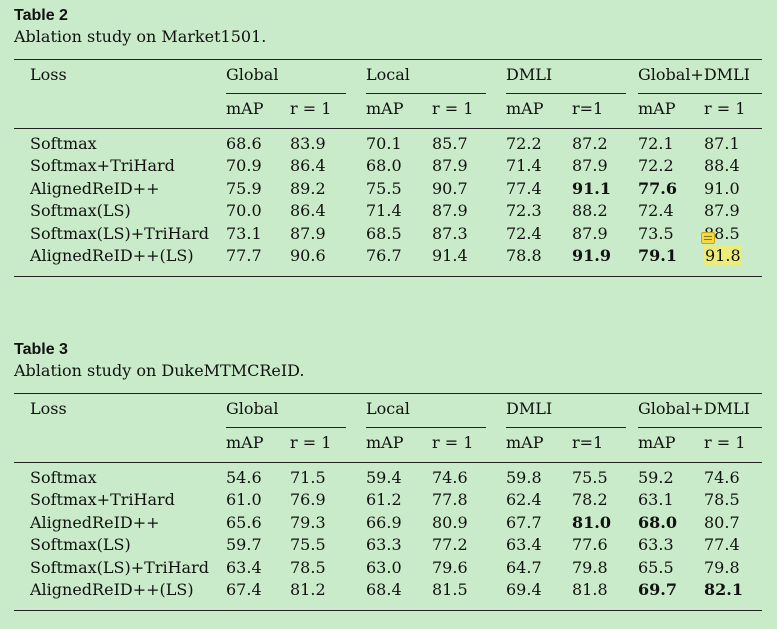  I want to click on table-cell: 86.4, so click(308, 166).